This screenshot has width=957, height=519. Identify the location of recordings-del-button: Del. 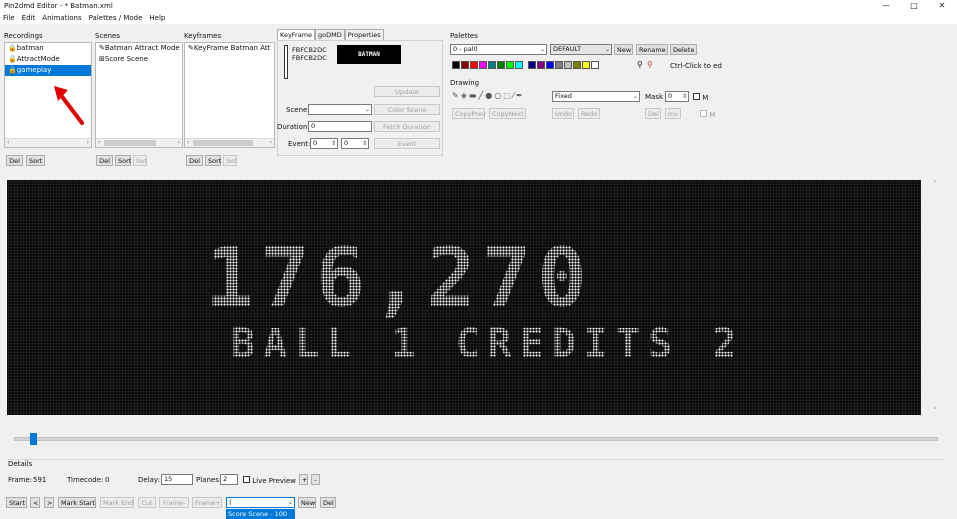
(14, 160).